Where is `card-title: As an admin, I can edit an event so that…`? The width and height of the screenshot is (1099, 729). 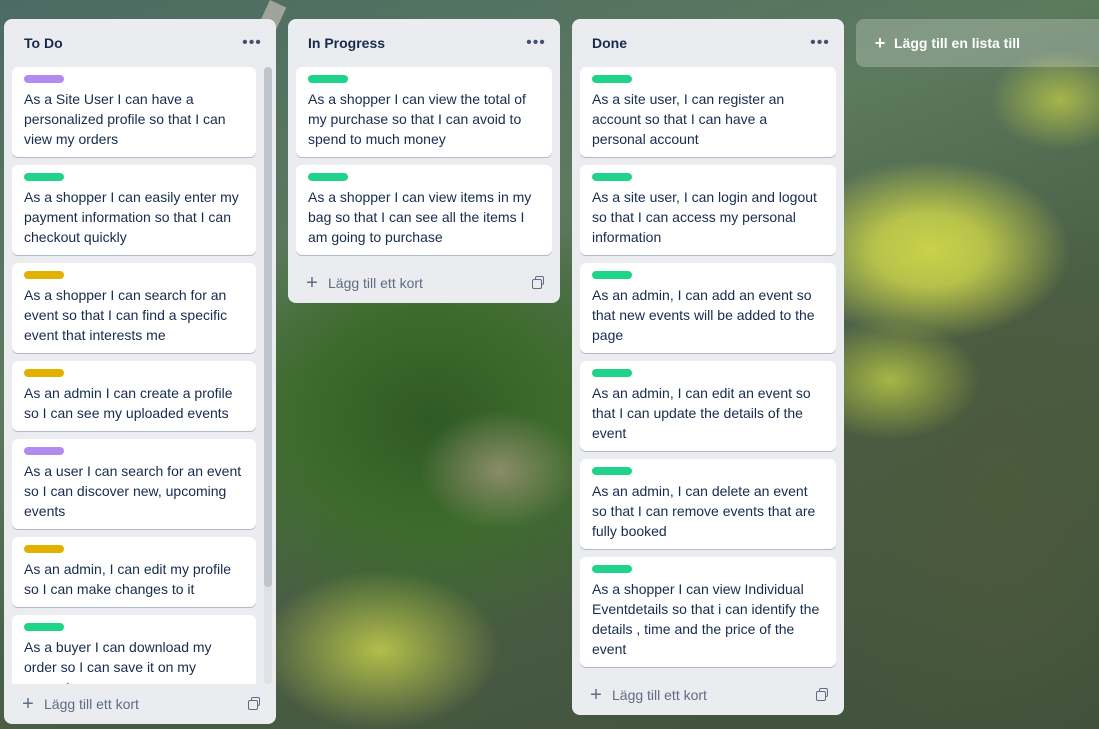
card-title: As an admin, I can edit an event so that… is located at coordinates (701, 413).